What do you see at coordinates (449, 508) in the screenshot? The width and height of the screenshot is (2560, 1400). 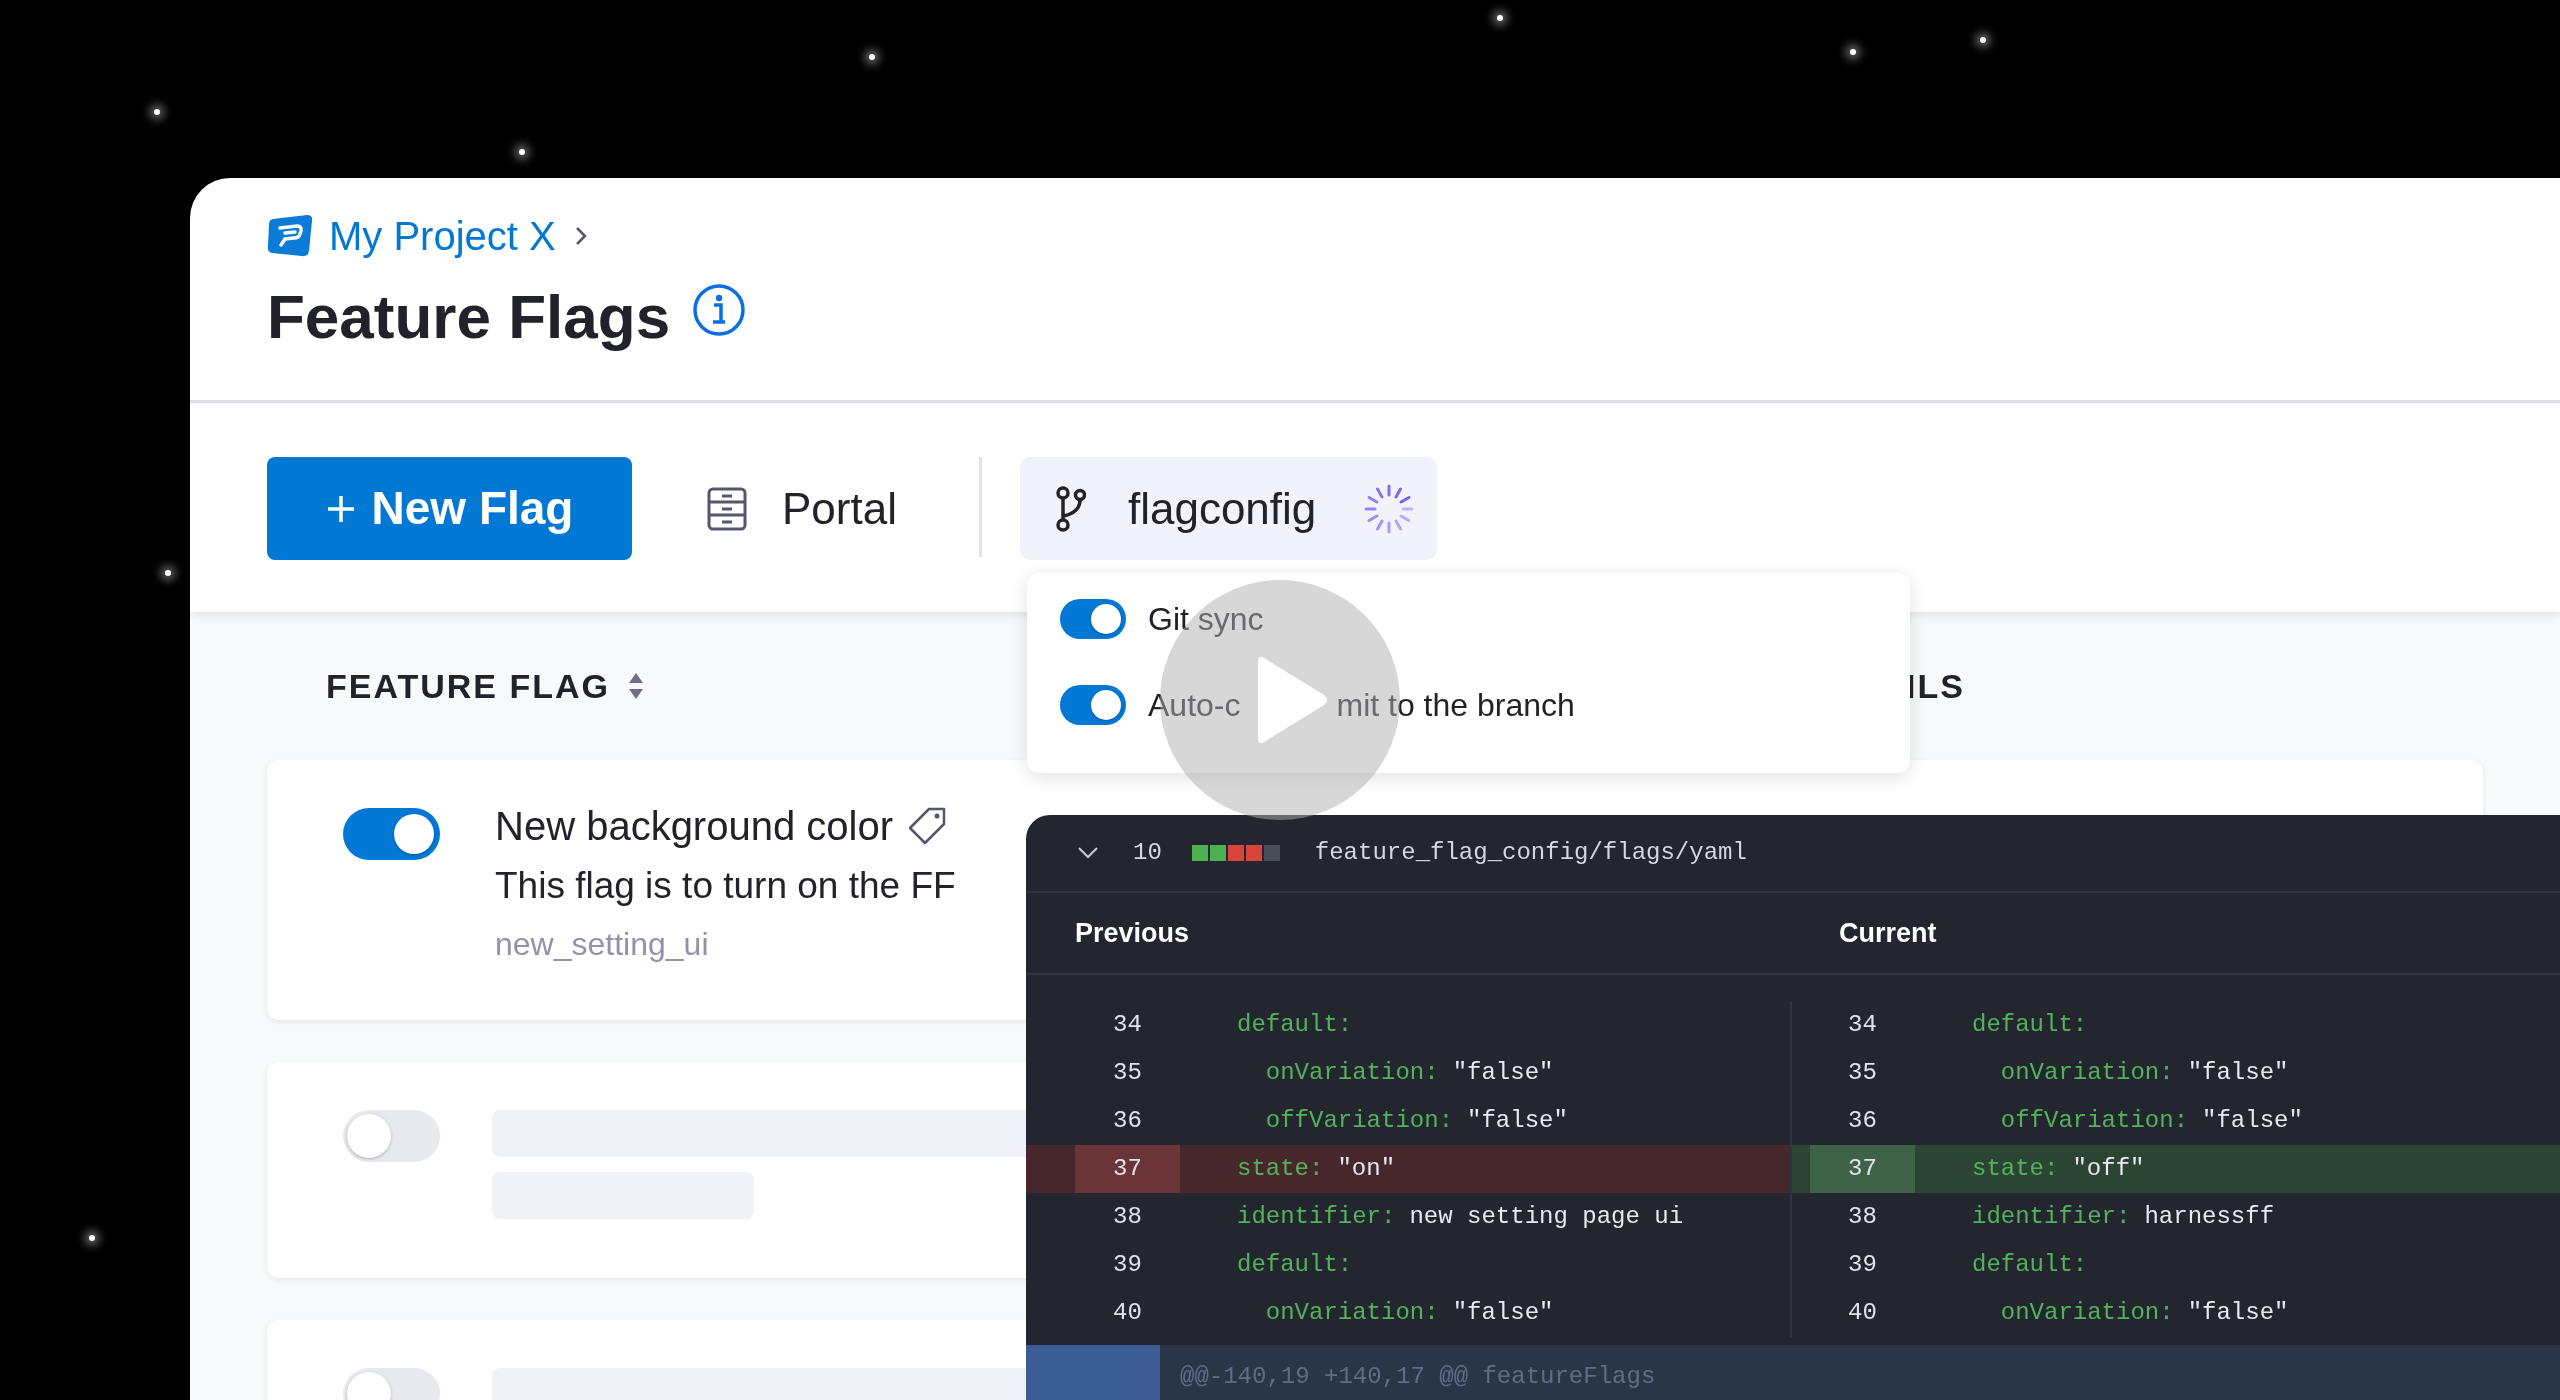 I see `new-flag-button: New Flag` at bounding box center [449, 508].